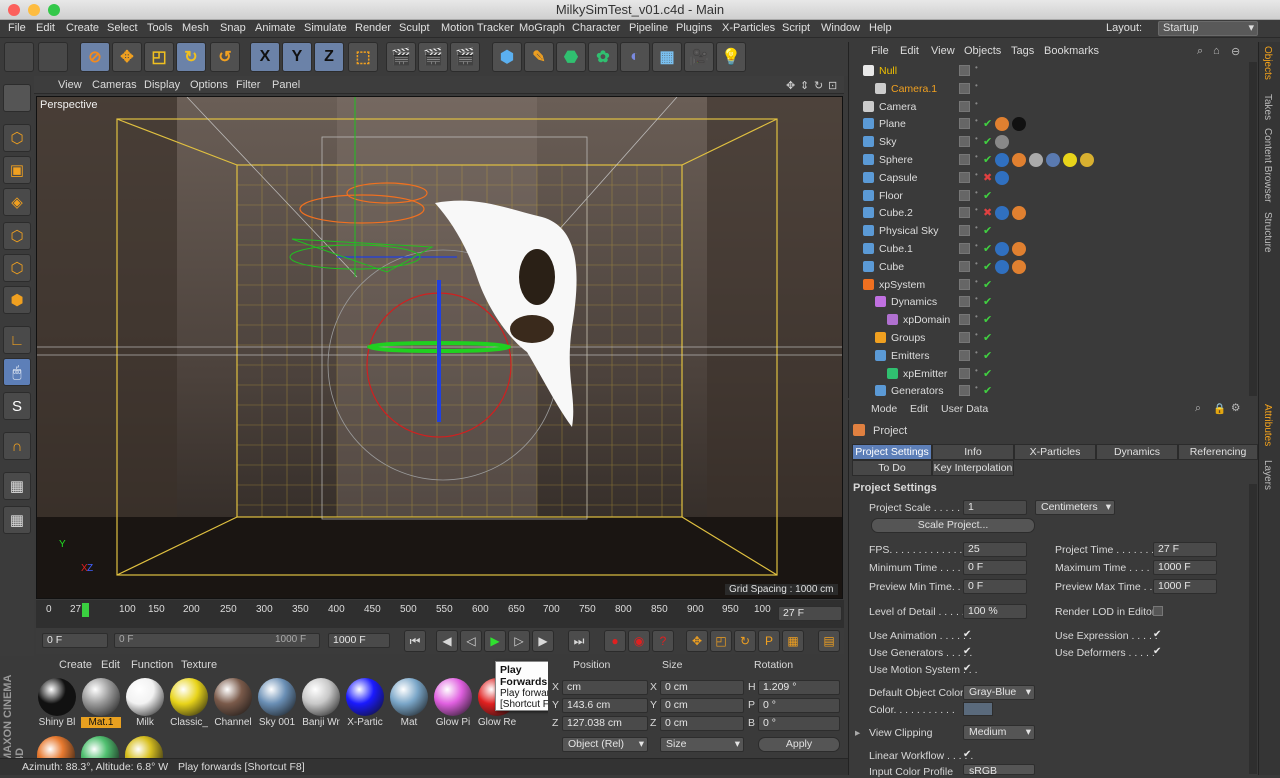 The image size is (1280, 778). Describe the element at coordinates (799, 744) in the screenshot. I see `apply-button: Apply` at that location.